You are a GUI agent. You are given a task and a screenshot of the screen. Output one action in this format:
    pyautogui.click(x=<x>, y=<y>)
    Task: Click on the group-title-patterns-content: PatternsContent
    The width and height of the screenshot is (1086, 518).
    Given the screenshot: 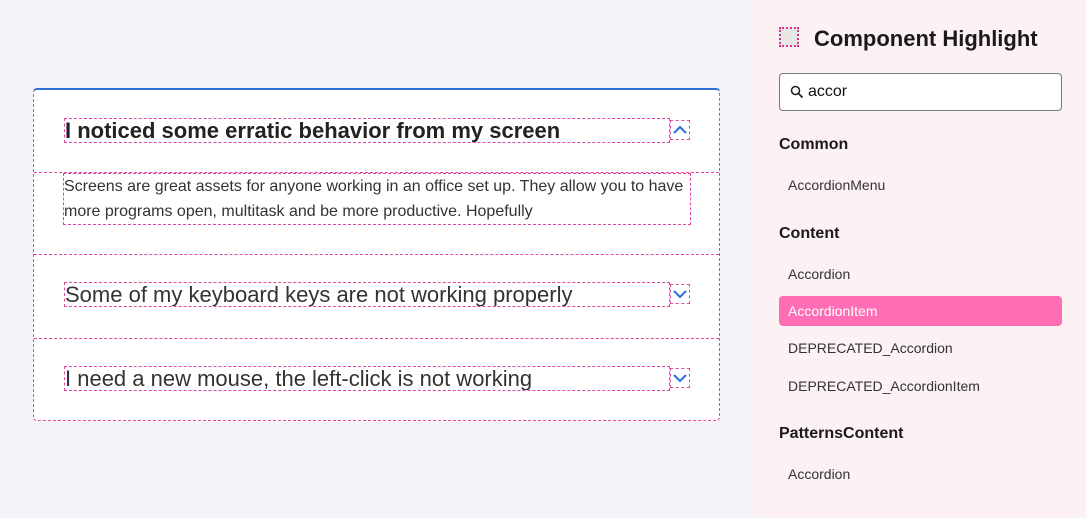 What is the action you would take?
    pyautogui.click(x=841, y=433)
    